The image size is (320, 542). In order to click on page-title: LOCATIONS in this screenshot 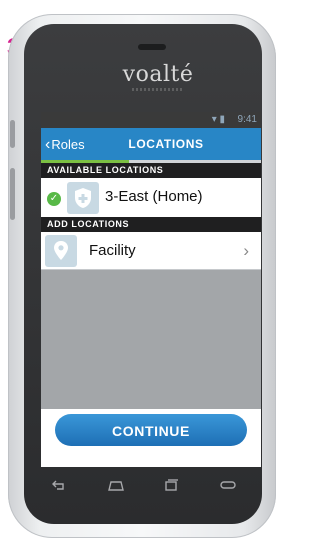, I will do `click(166, 144)`.